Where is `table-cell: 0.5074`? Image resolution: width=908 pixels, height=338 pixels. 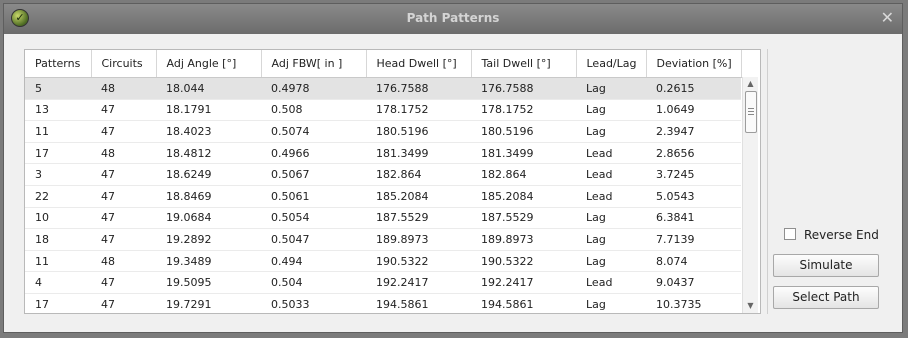 table-cell: 0.5074 is located at coordinates (313, 131).